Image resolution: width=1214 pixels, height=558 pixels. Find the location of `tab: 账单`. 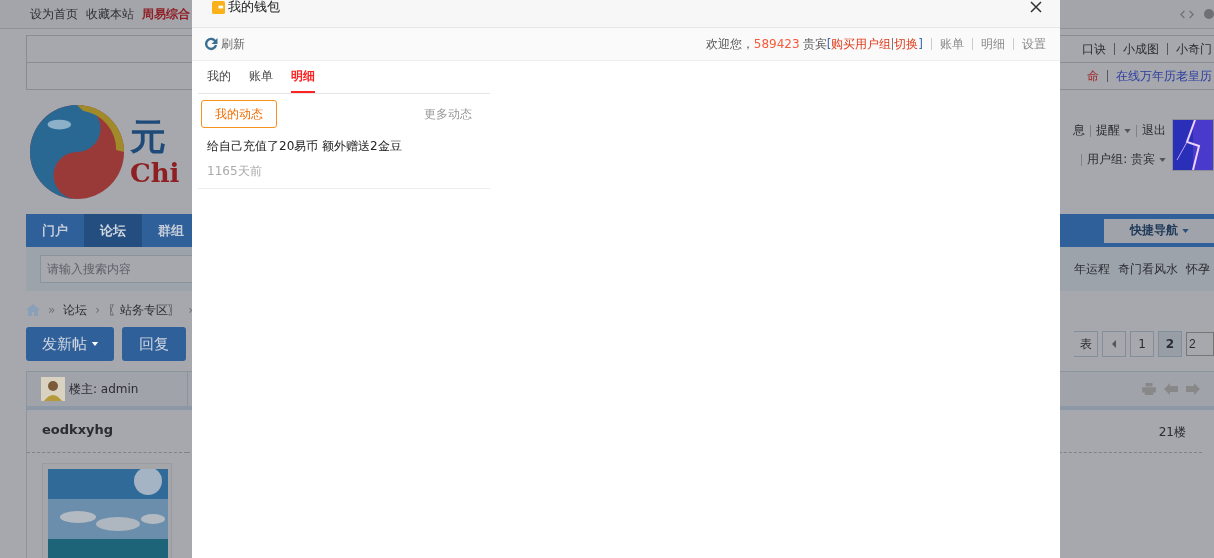

tab: 账单 is located at coordinates (261, 77).